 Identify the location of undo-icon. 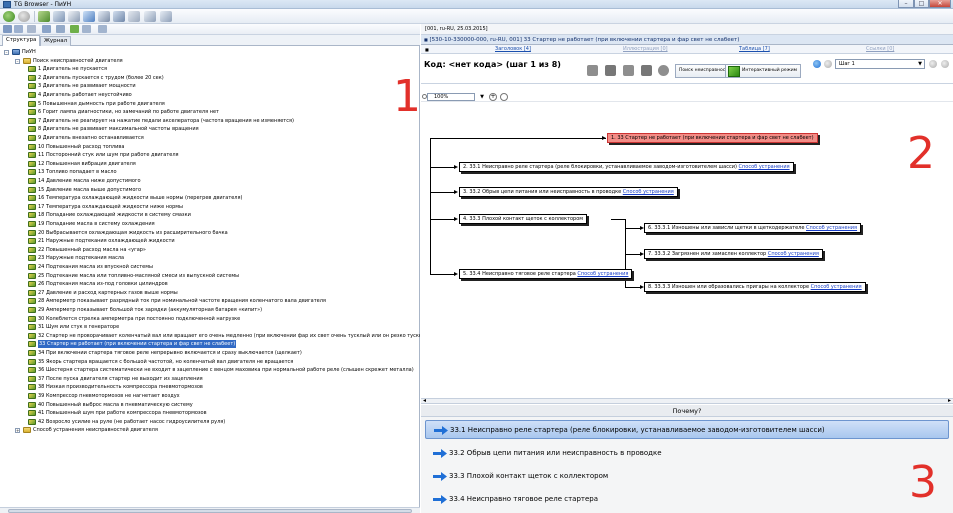
(628, 70).